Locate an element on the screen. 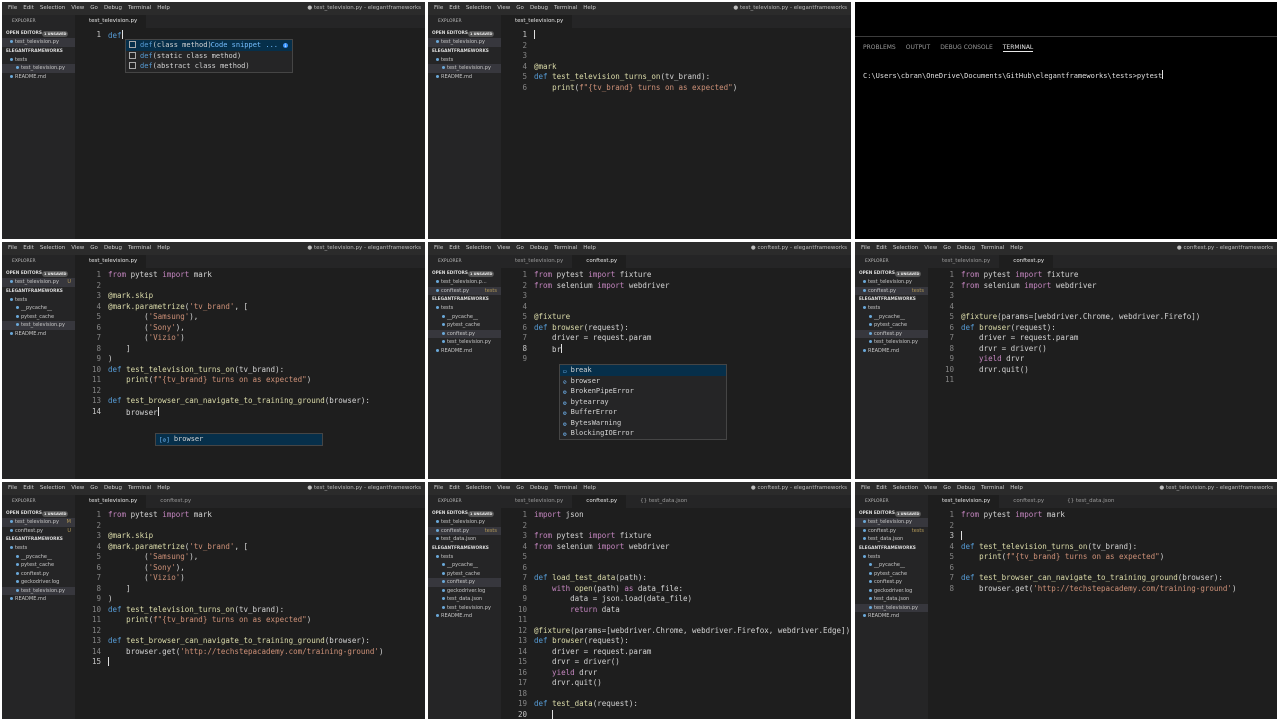 This screenshot has height=721, width=1279. file-tree-item: test_data.json is located at coordinates (891, 599).